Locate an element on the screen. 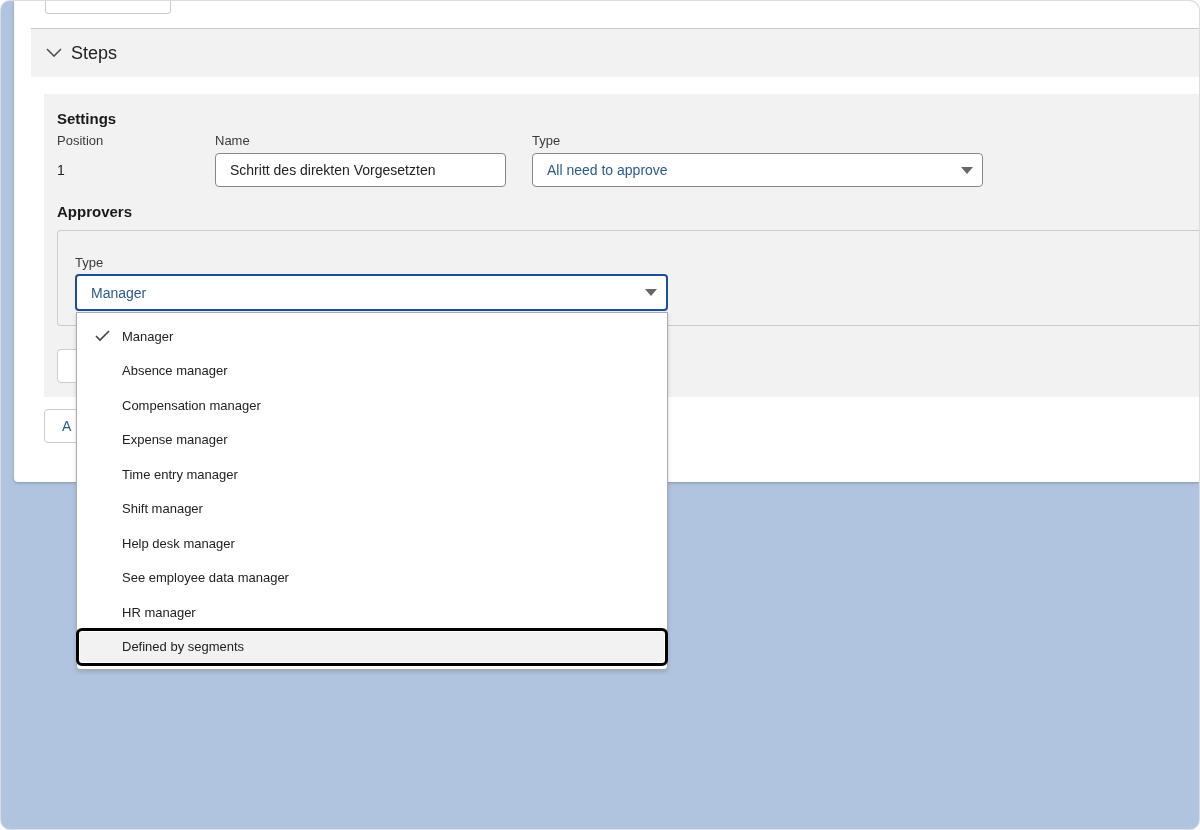 This screenshot has height=830, width=1200. dropdown-option: Time entry manager is located at coordinates (372, 474).